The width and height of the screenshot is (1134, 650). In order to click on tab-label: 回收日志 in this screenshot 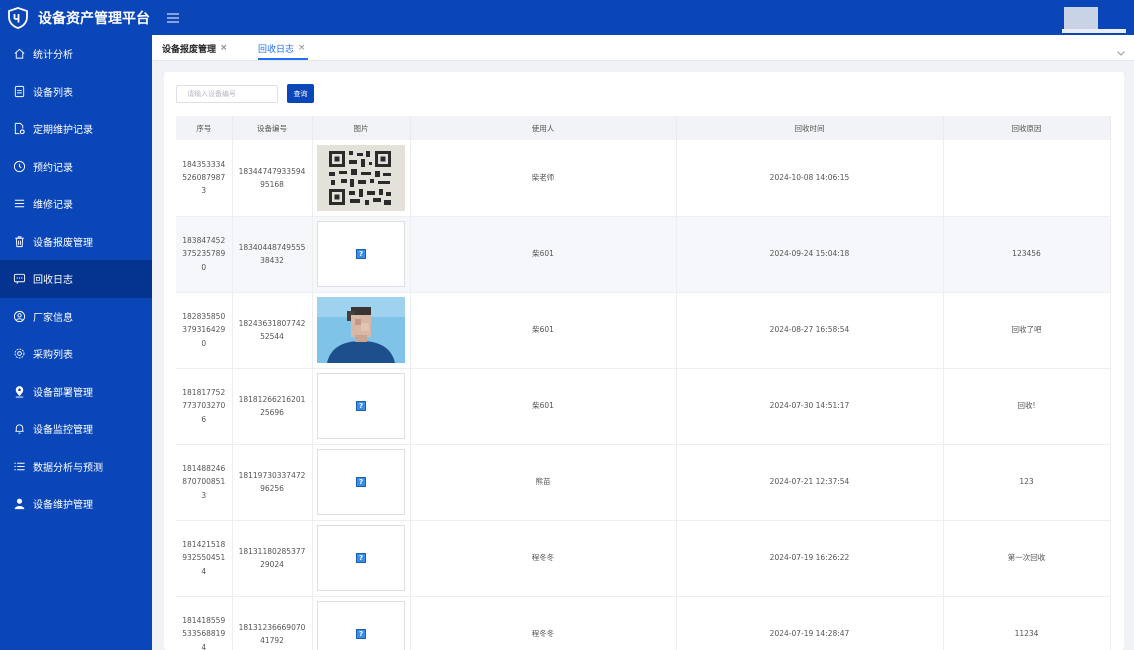, I will do `click(276, 49)`.